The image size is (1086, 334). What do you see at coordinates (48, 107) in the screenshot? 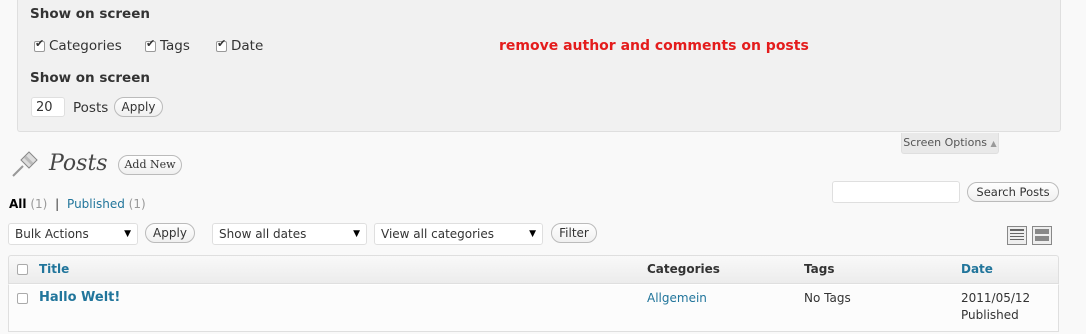
I see `posts-per-page-input: 20` at bounding box center [48, 107].